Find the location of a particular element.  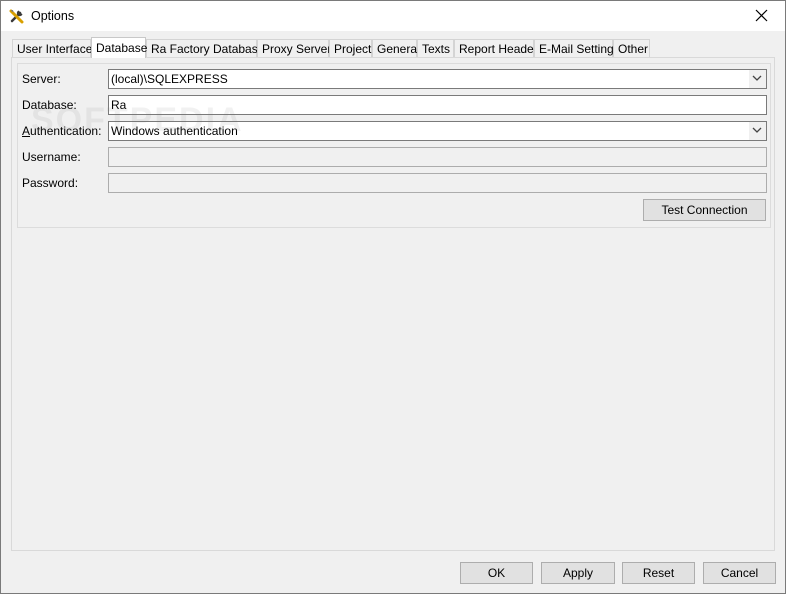

window-title: Options is located at coordinates (53, 16).